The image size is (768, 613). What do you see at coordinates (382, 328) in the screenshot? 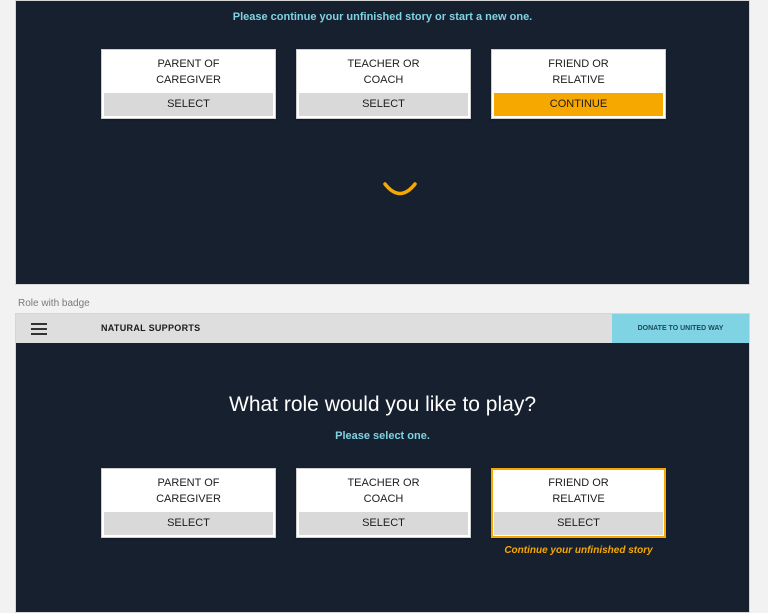
I see `top-navbar: NATURAL SUPPORTS DONATE TO UNITED WAY` at bounding box center [382, 328].